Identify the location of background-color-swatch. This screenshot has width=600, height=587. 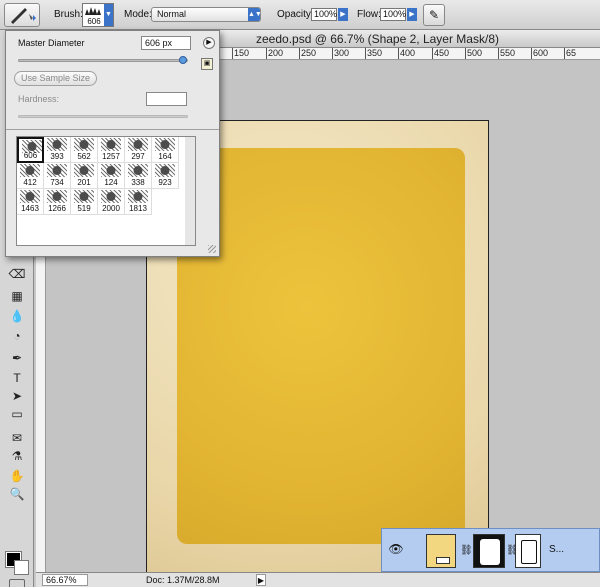
(21, 567).